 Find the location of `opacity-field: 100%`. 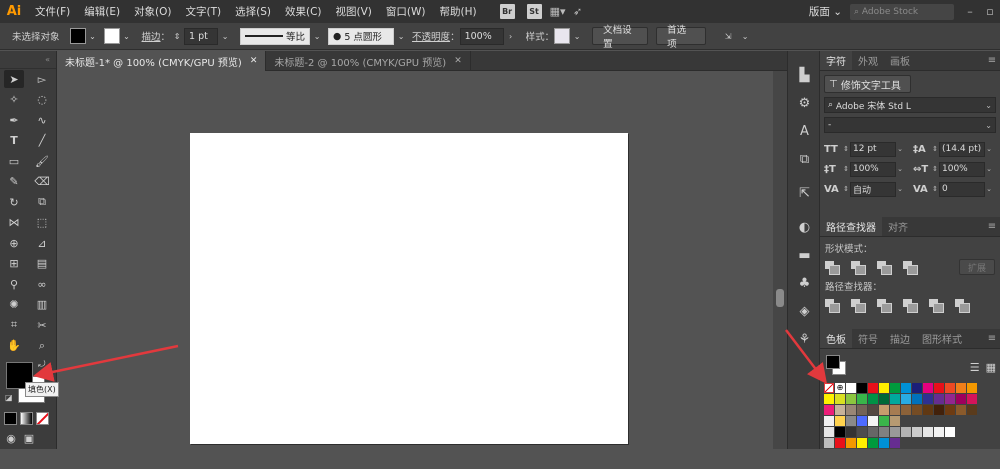

opacity-field: 100% is located at coordinates (481, 36).